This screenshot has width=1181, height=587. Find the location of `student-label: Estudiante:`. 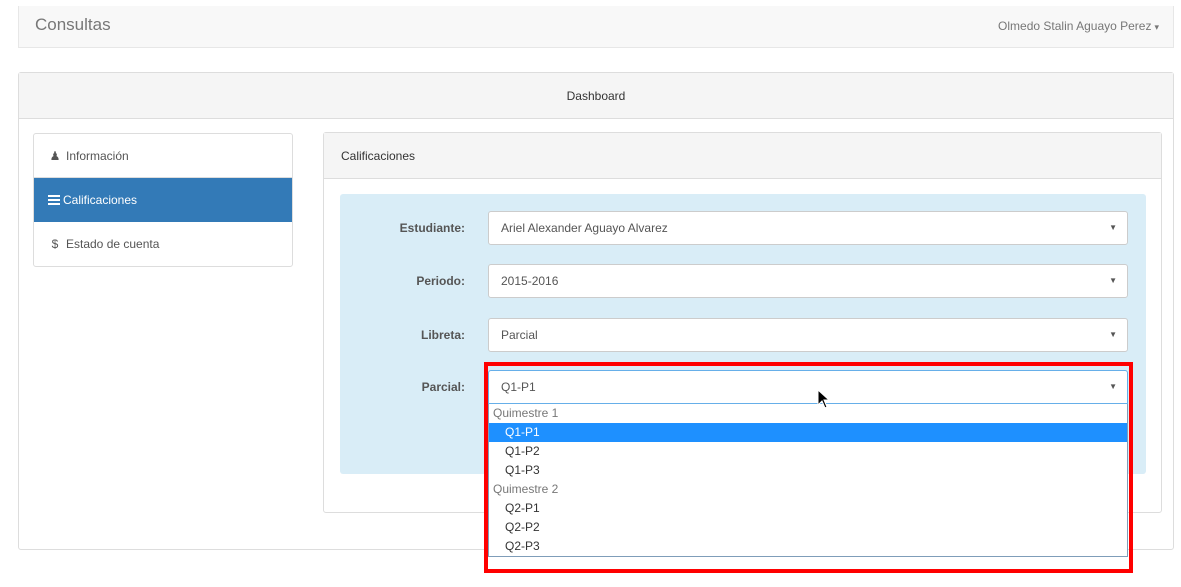

student-label: Estudiante: is located at coordinates (432, 228).